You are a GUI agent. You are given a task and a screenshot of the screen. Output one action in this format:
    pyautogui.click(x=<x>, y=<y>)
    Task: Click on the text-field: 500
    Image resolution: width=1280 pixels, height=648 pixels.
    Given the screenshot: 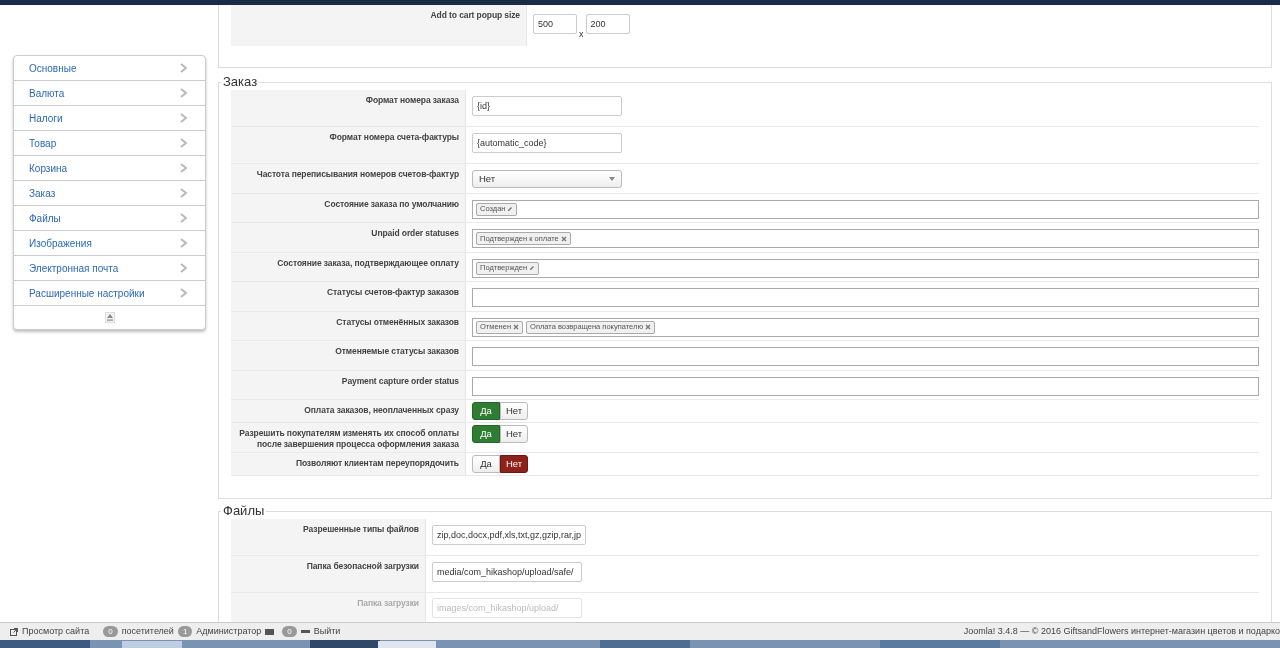 What is the action you would take?
    pyautogui.click(x=555, y=24)
    